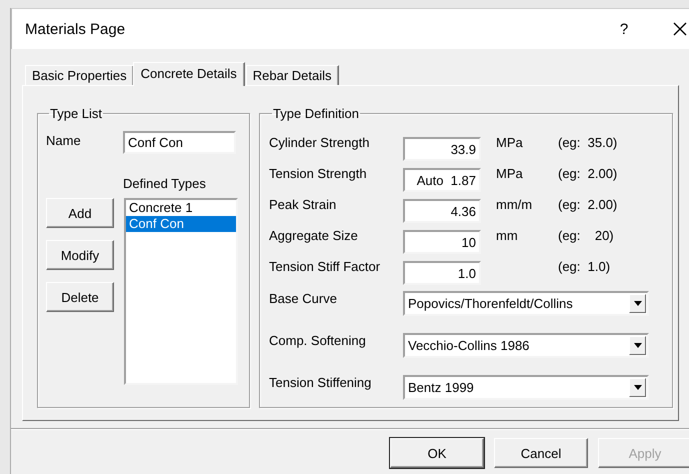 This screenshot has height=474, width=689. I want to click on list-button: Modify, so click(80, 255).